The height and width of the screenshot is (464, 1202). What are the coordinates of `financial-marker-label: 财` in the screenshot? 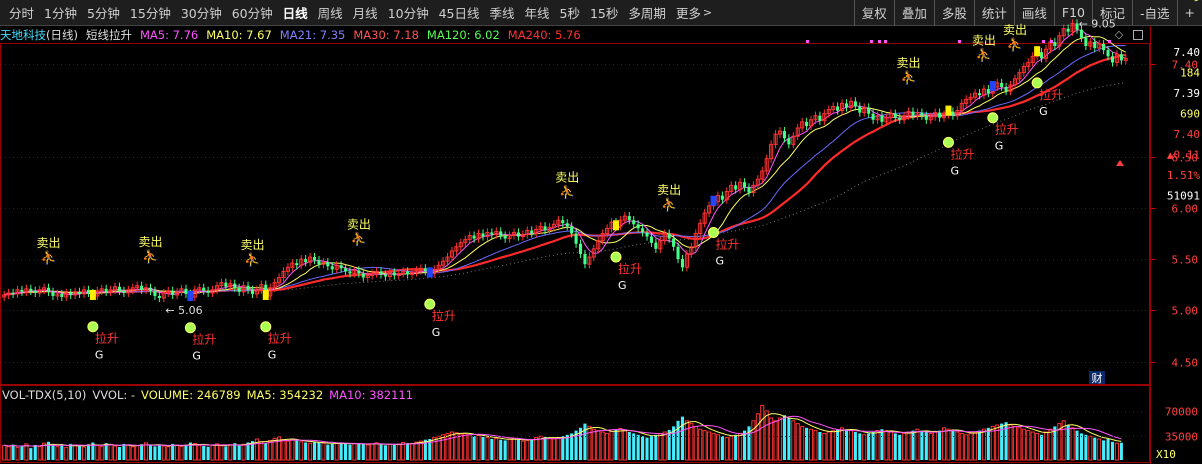 It's located at (1097, 378).